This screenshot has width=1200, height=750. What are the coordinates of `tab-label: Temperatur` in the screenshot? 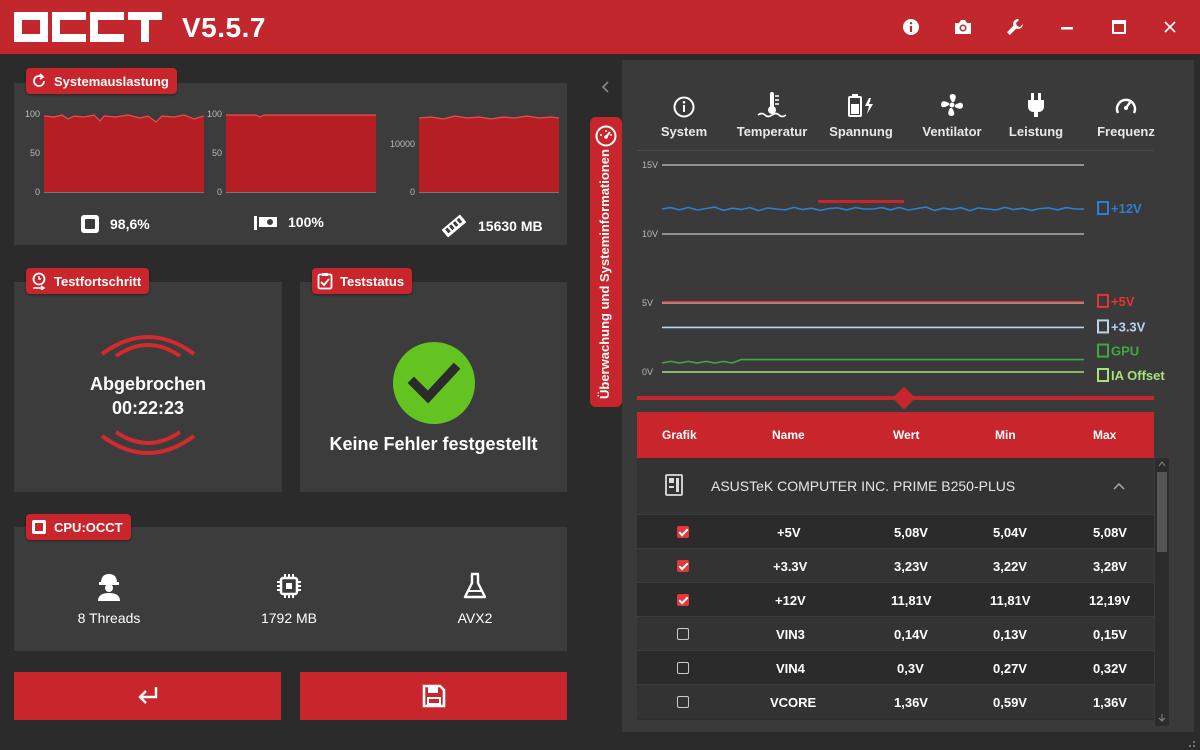 It's located at (772, 131).